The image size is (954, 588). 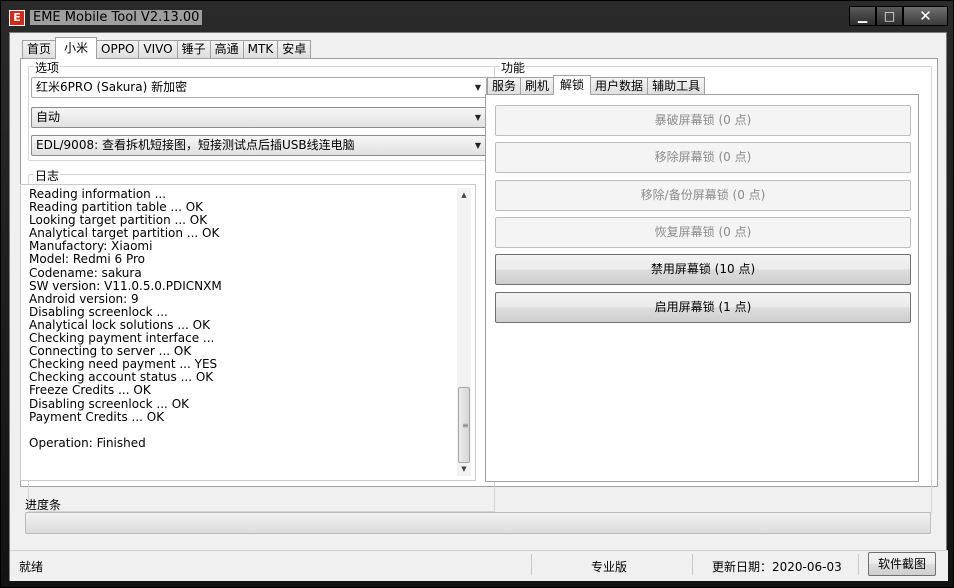 I want to click on log-line: Freeze Credits ... OK, so click(x=90, y=390).